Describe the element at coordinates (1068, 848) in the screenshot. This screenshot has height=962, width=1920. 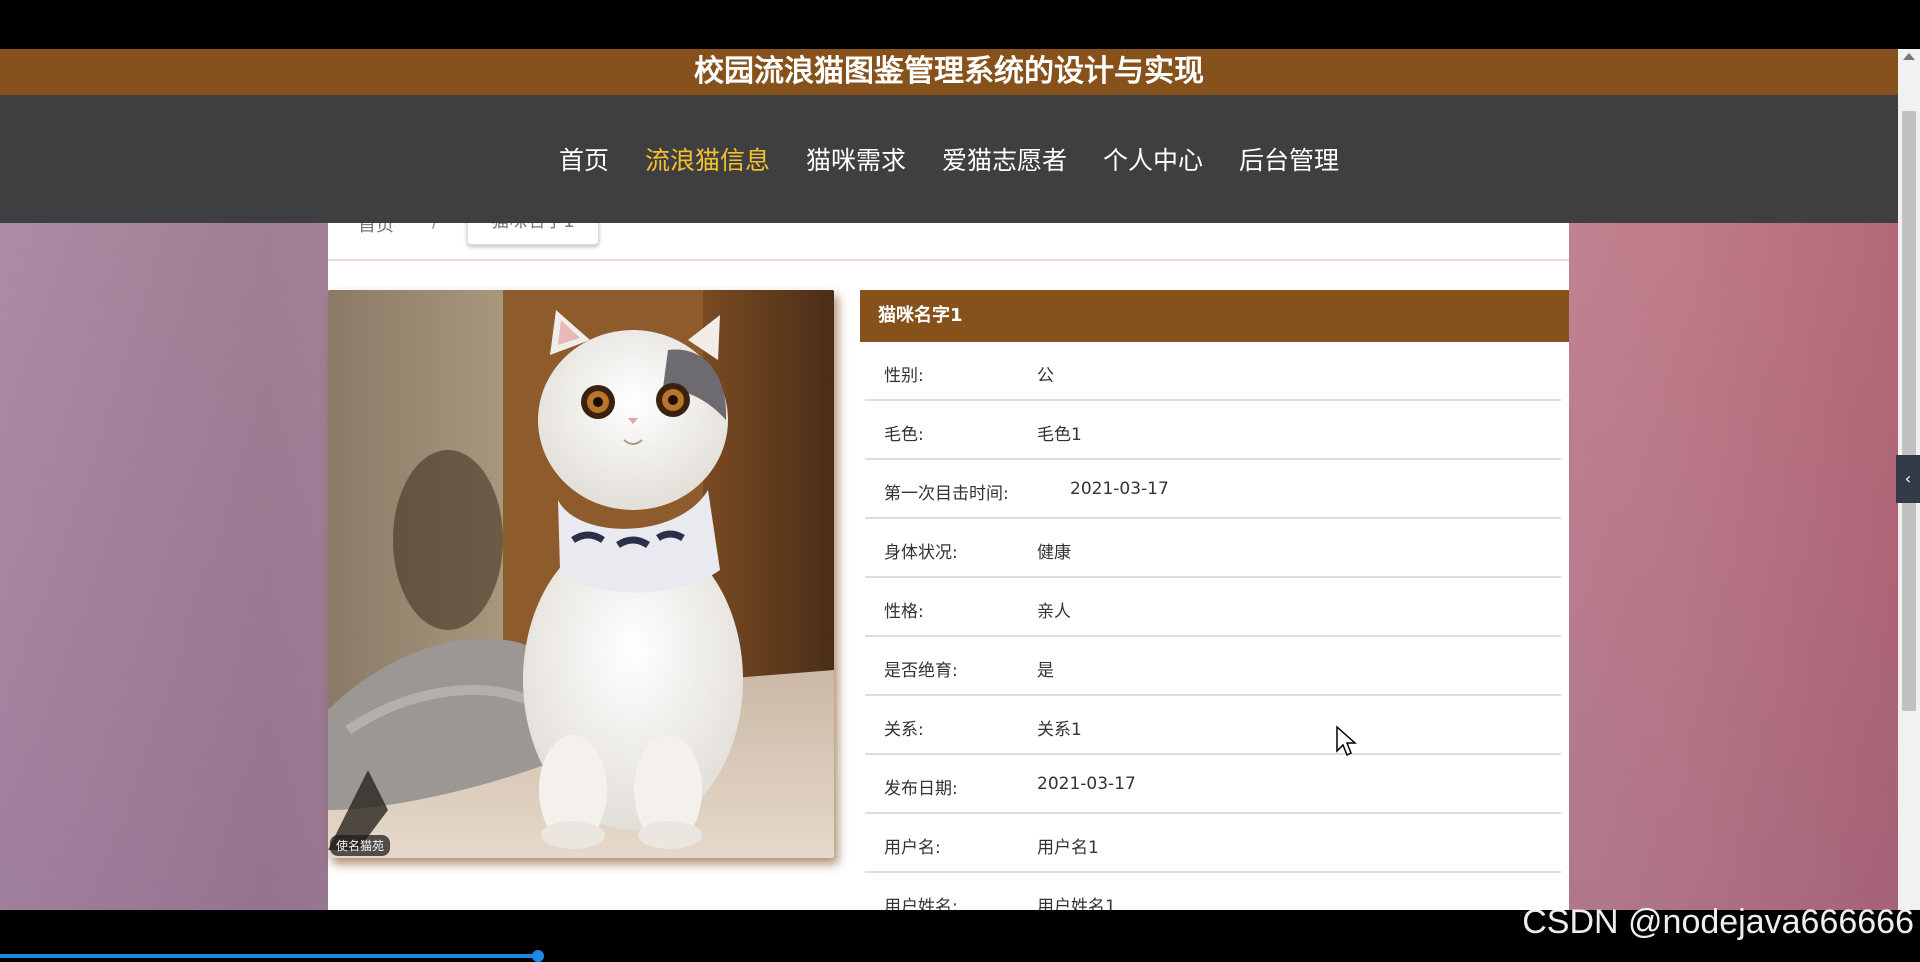
I see `detail-value: 用户名1` at that location.